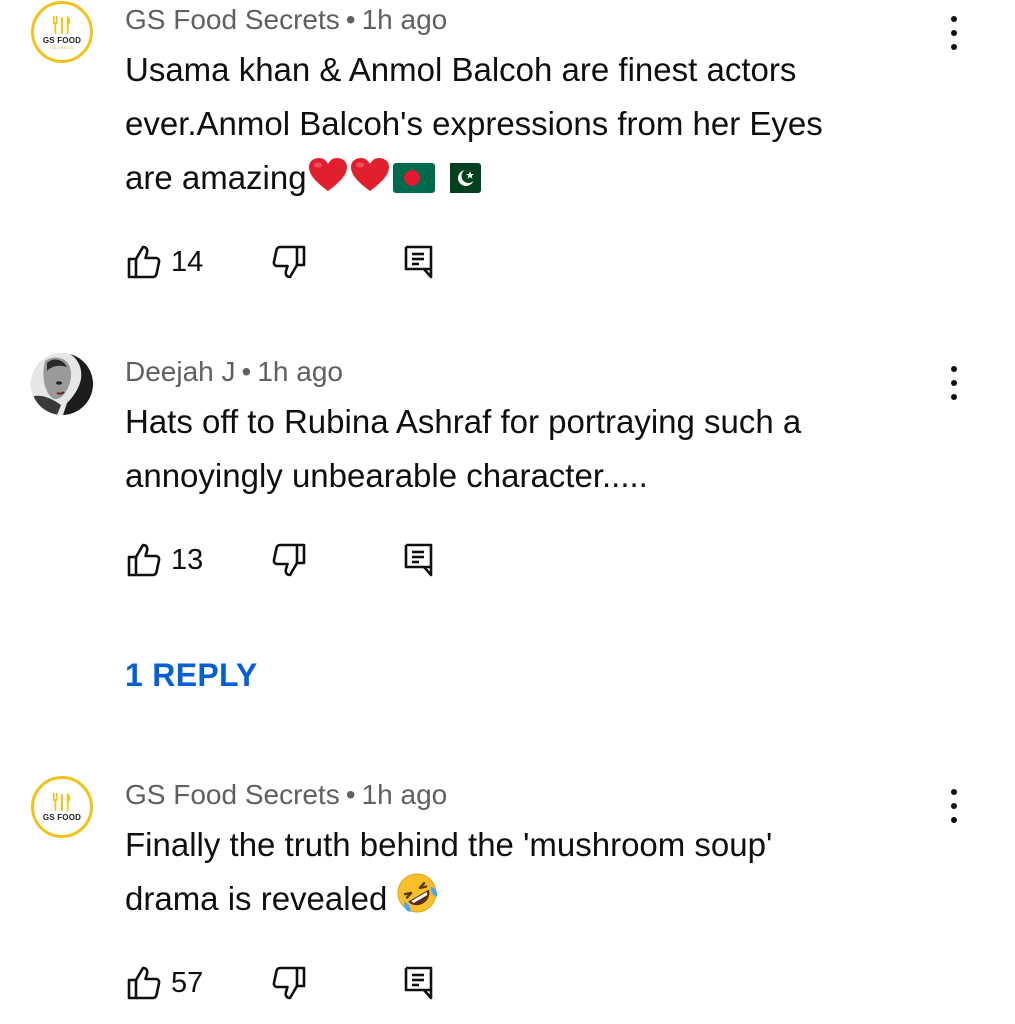  I want to click on comment-line: are amazing, so click(216, 177).